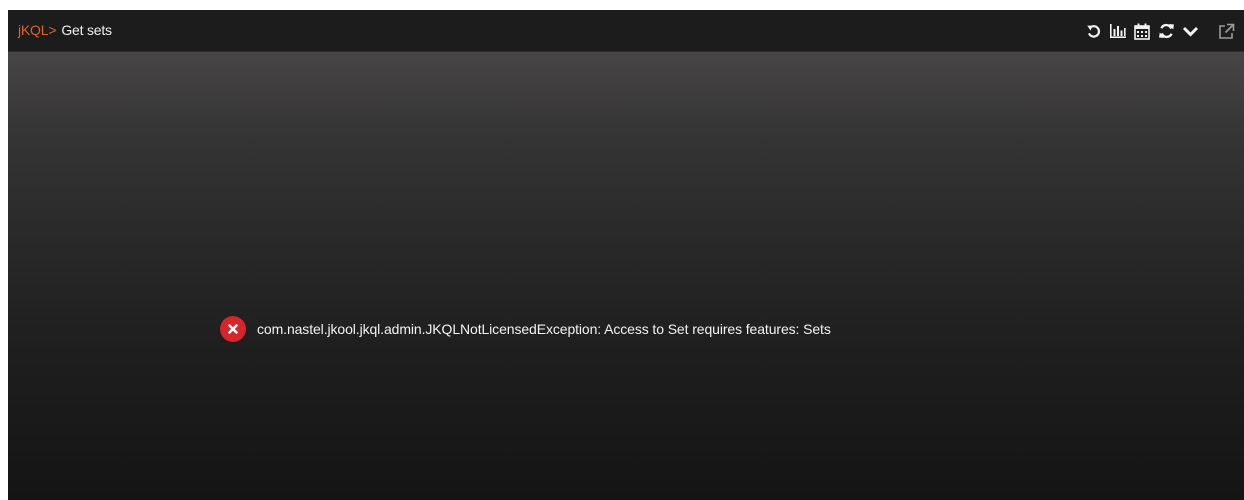 The width and height of the screenshot is (1244, 500). What do you see at coordinates (86, 30) in the screenshot?
I see `query-text: Get sets` at bounding box center [86, 30].